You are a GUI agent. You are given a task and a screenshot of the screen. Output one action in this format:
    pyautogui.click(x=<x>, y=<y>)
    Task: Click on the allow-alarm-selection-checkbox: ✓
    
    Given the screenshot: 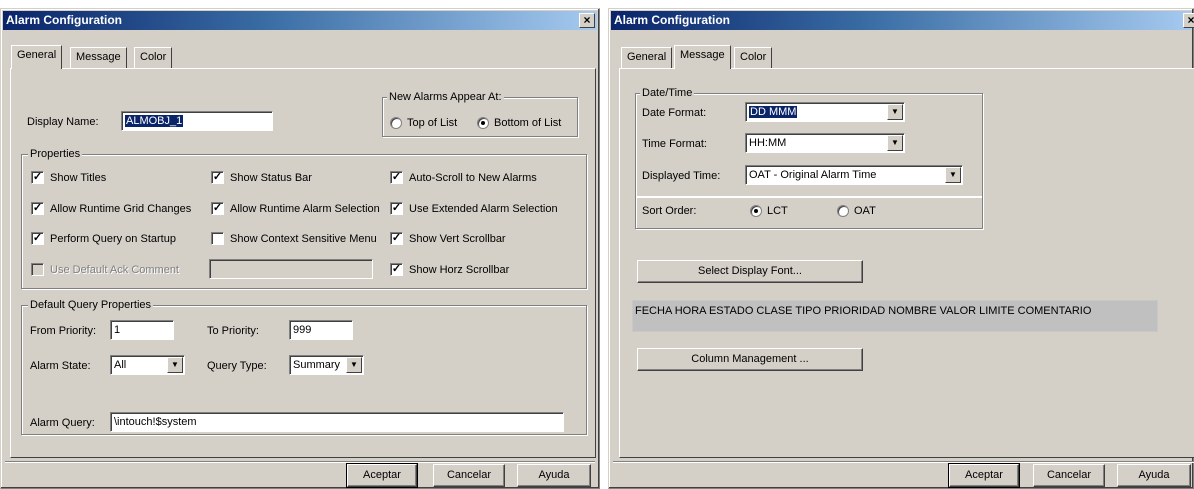 What is the action you would take?
    pyautogui.click(x=217, y=208)
    